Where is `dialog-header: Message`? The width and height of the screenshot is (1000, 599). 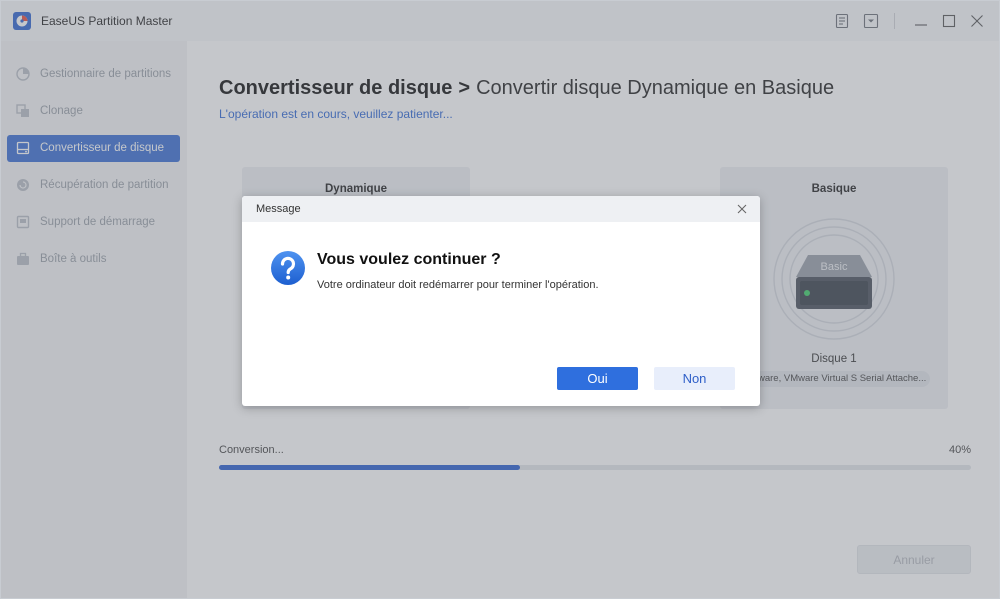
dialog-header: Message is located at coordinates (501, 209).